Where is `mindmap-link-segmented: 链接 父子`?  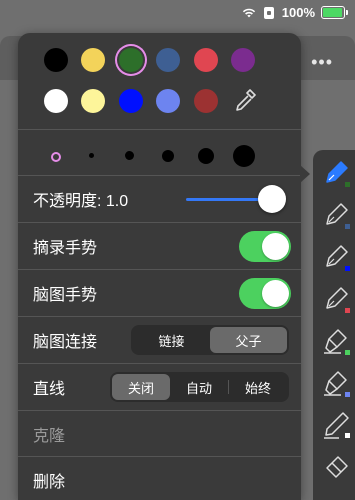 mindmap-link-segmented: 链接 父子 is located at coordinates (210, 340).